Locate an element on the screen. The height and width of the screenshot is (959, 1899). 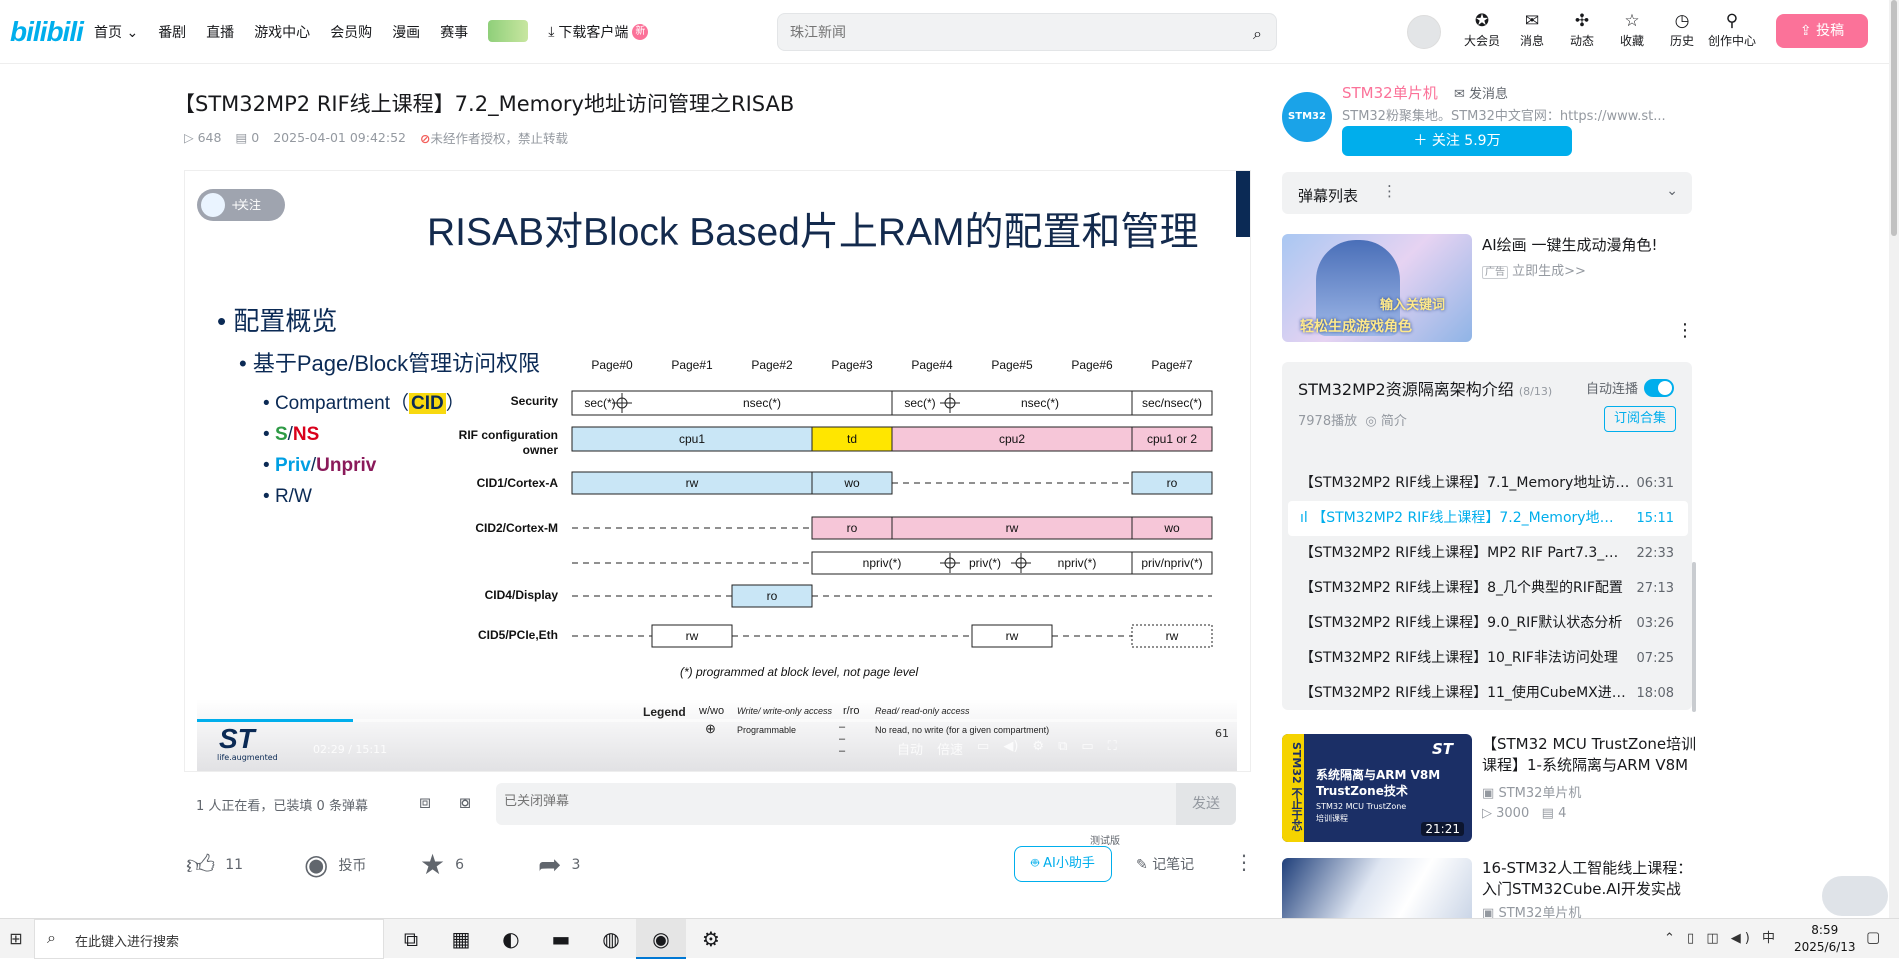
usb-icon: ▯ is located at coordinates (1692, 938).